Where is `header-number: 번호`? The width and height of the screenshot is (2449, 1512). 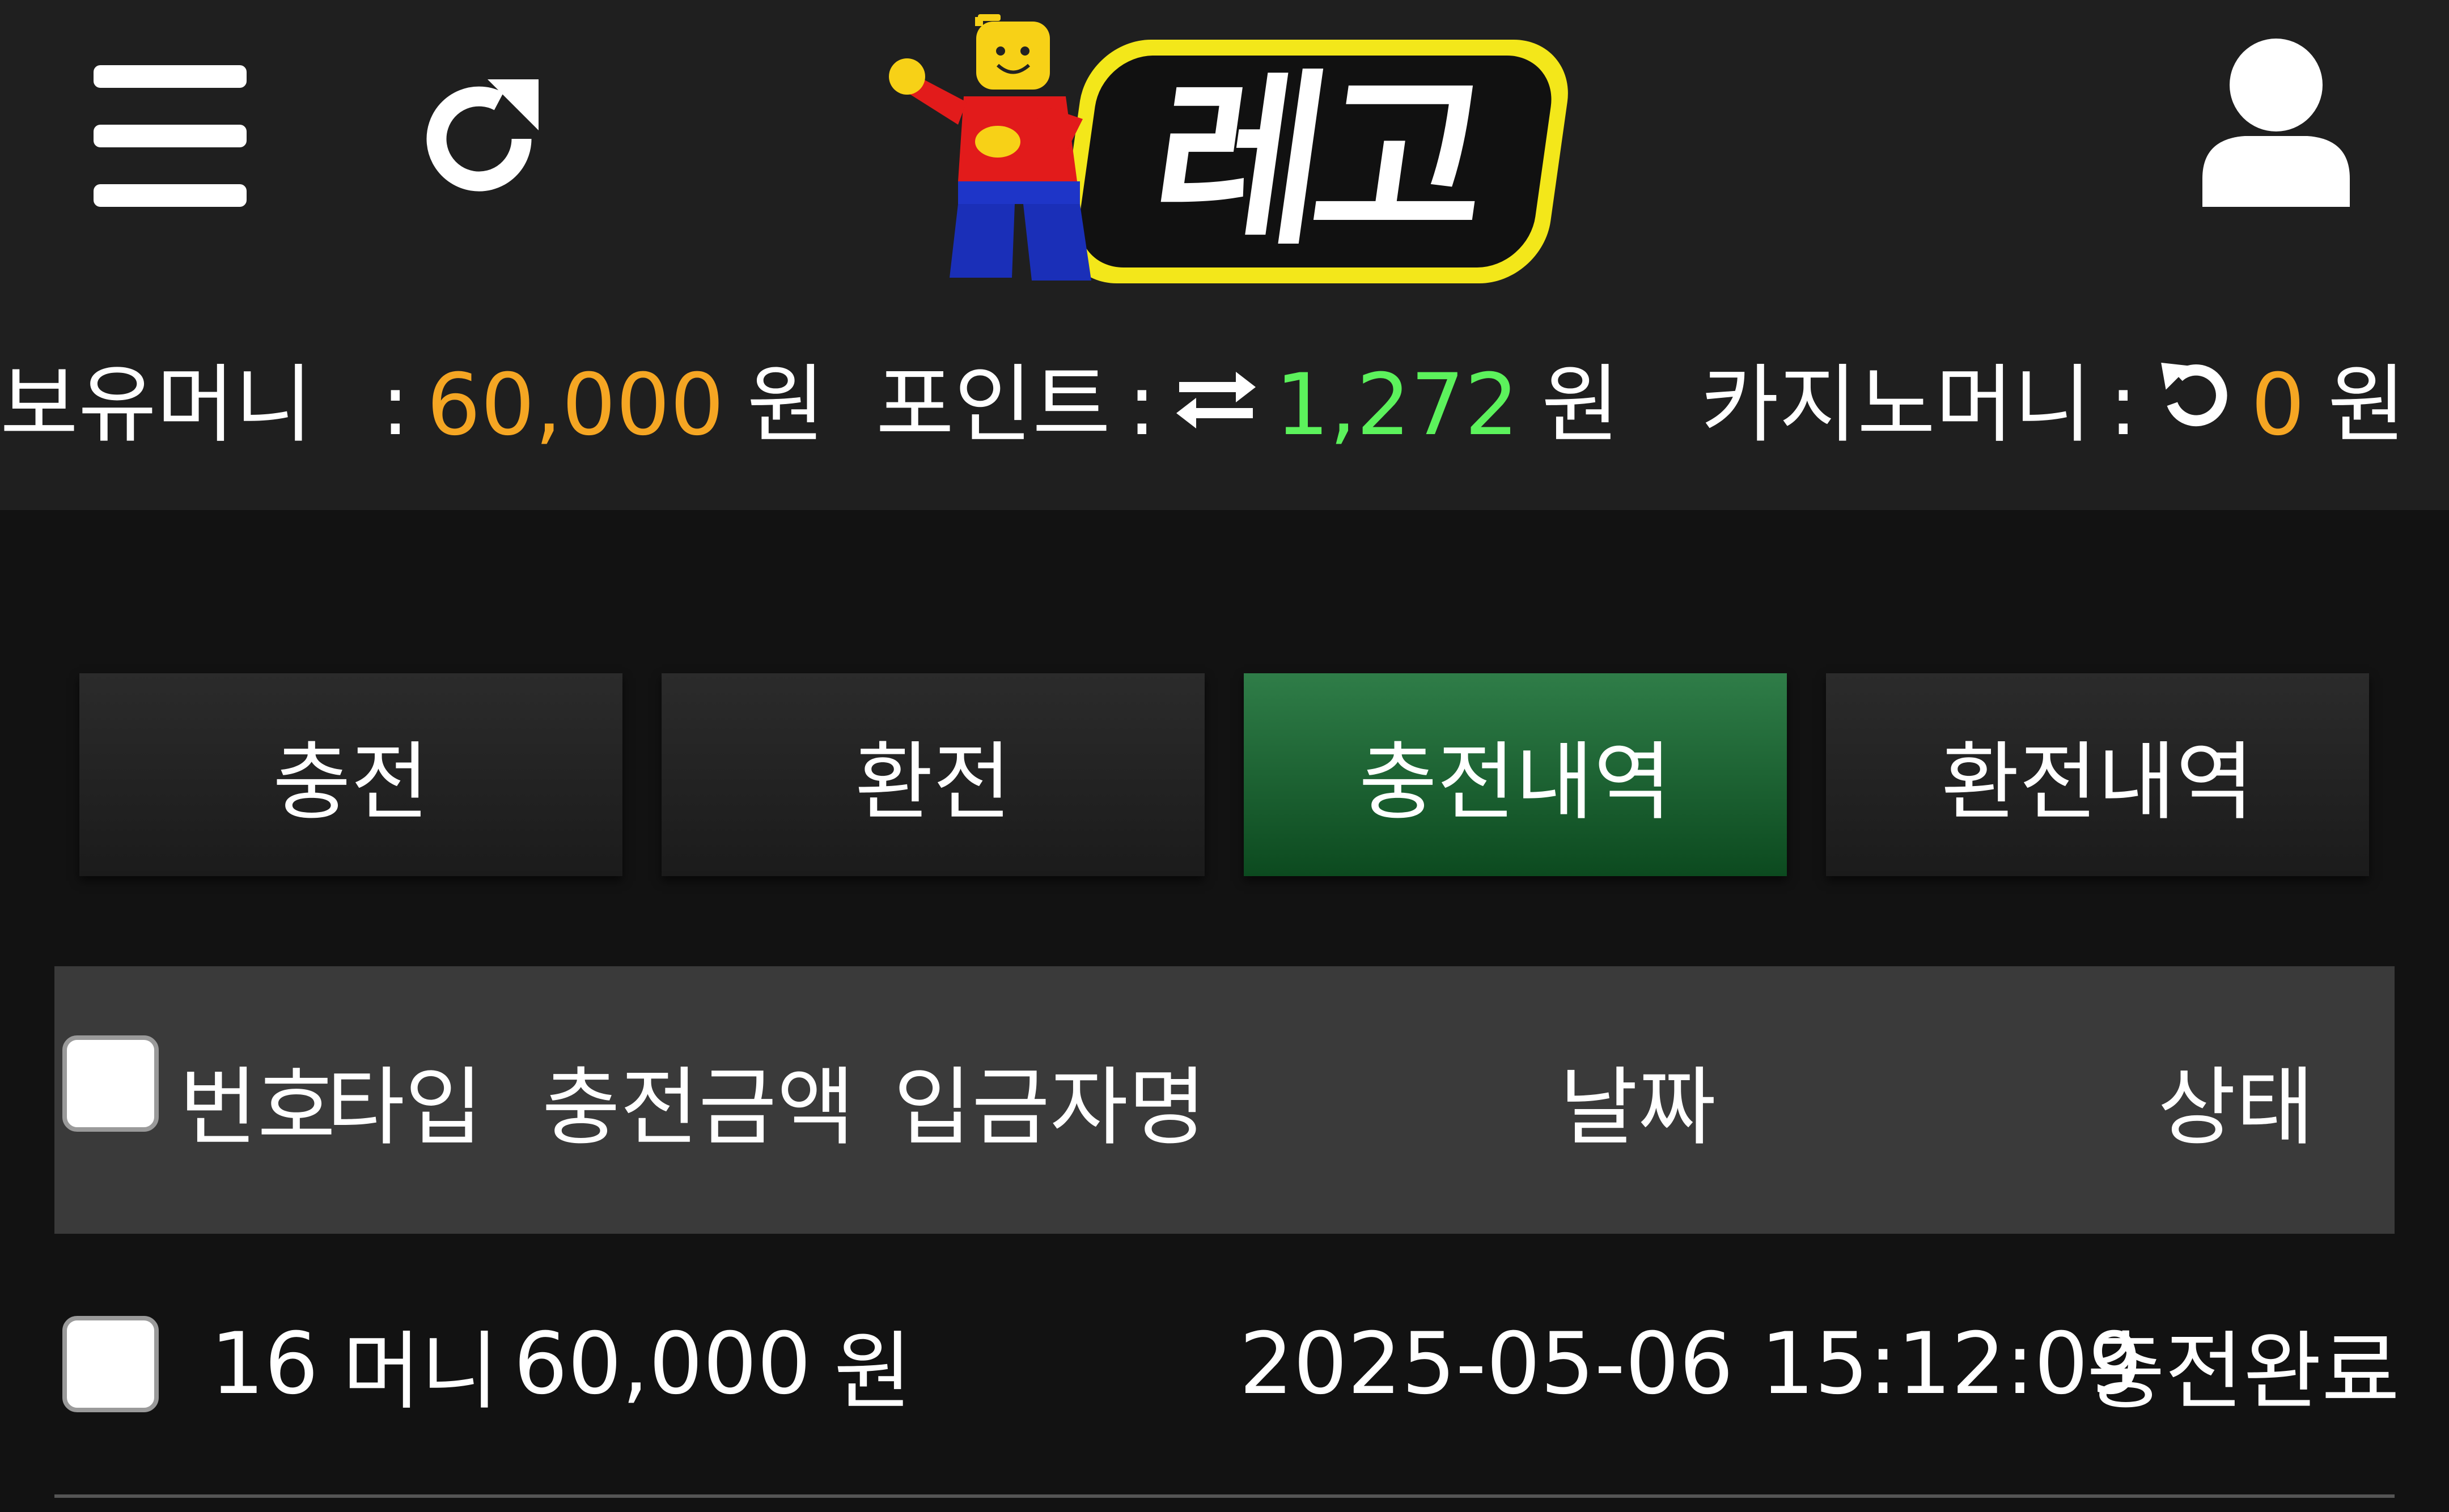 header-number: 번호 is located at coordinates (257, 1108).